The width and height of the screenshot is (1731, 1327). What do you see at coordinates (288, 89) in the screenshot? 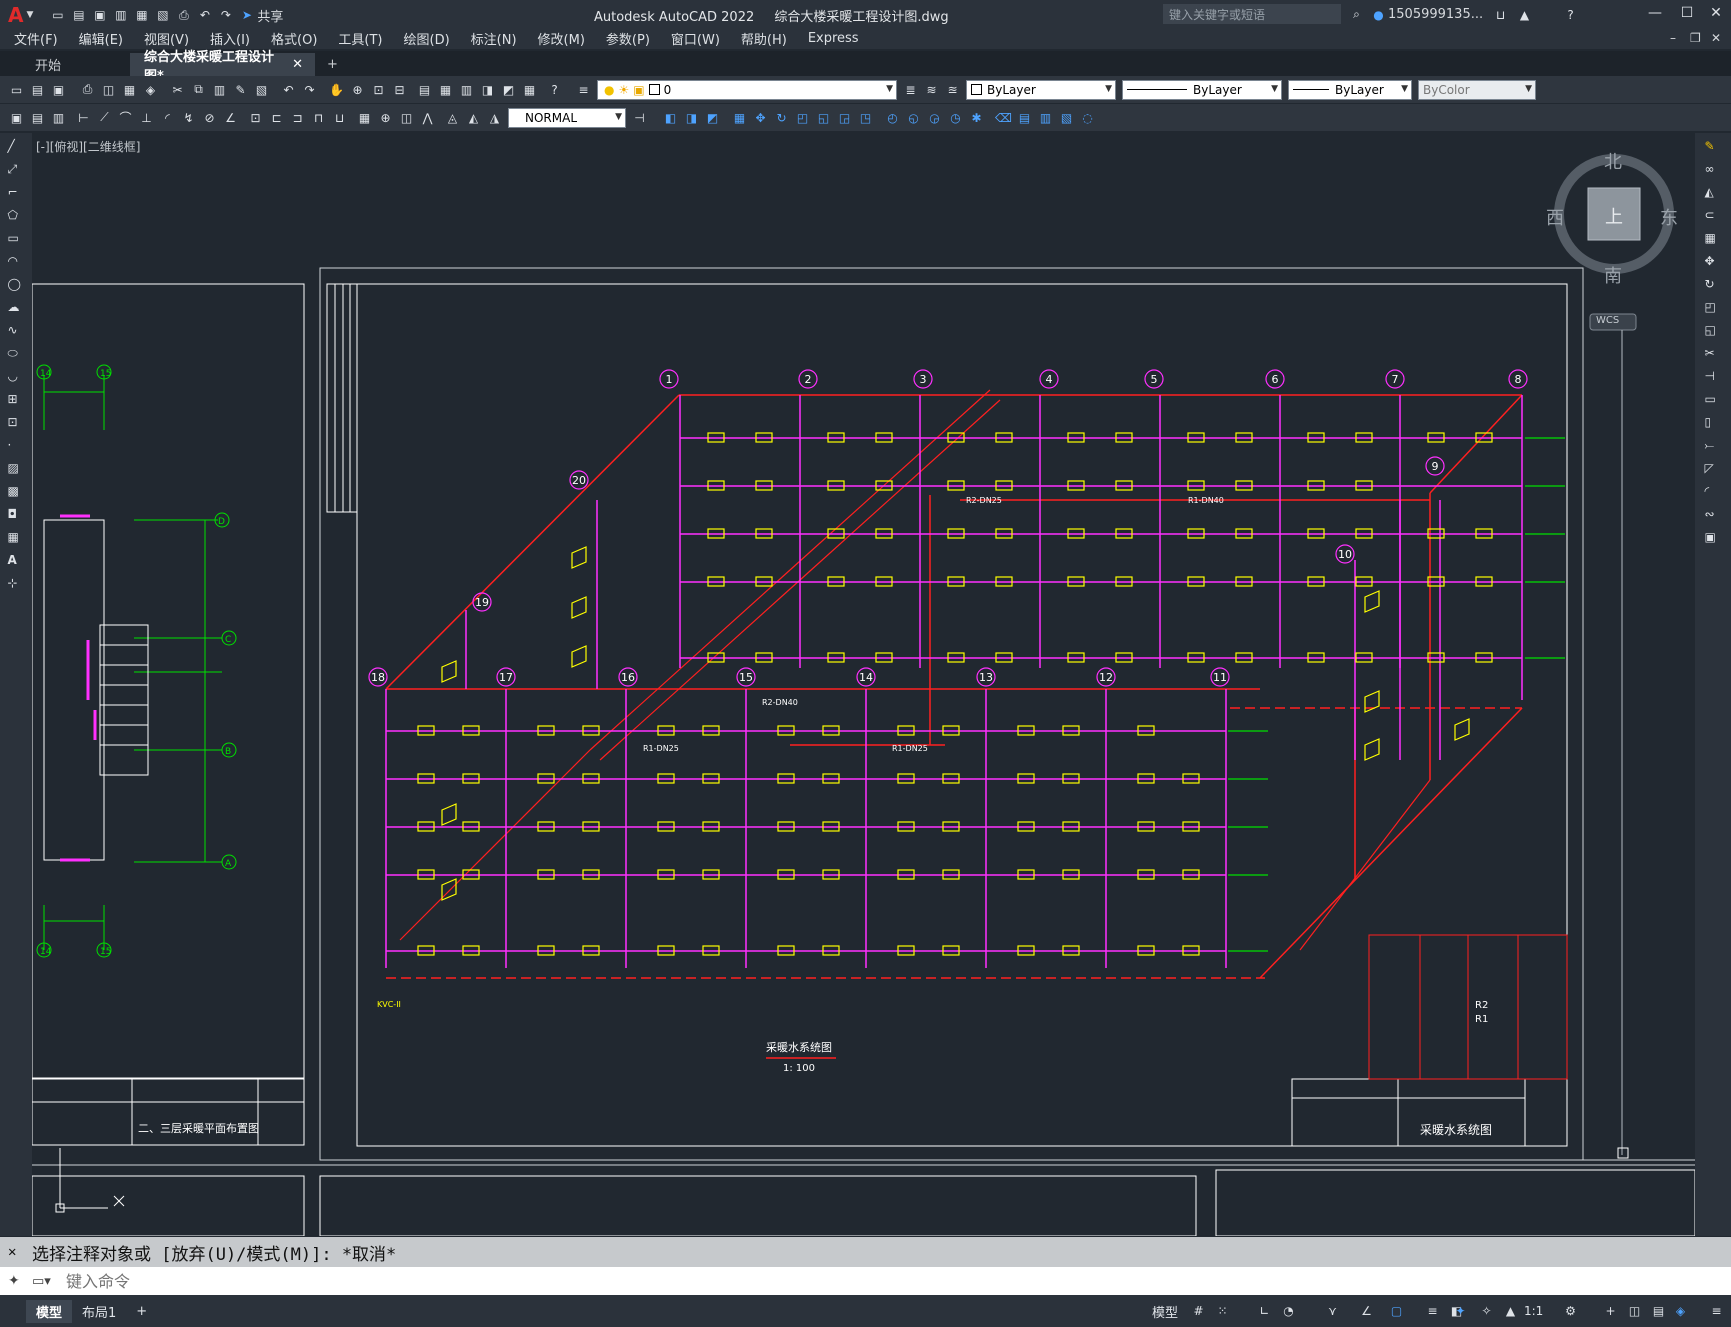
I see `undo-icon: ↶` at bounding box center [288, 89].